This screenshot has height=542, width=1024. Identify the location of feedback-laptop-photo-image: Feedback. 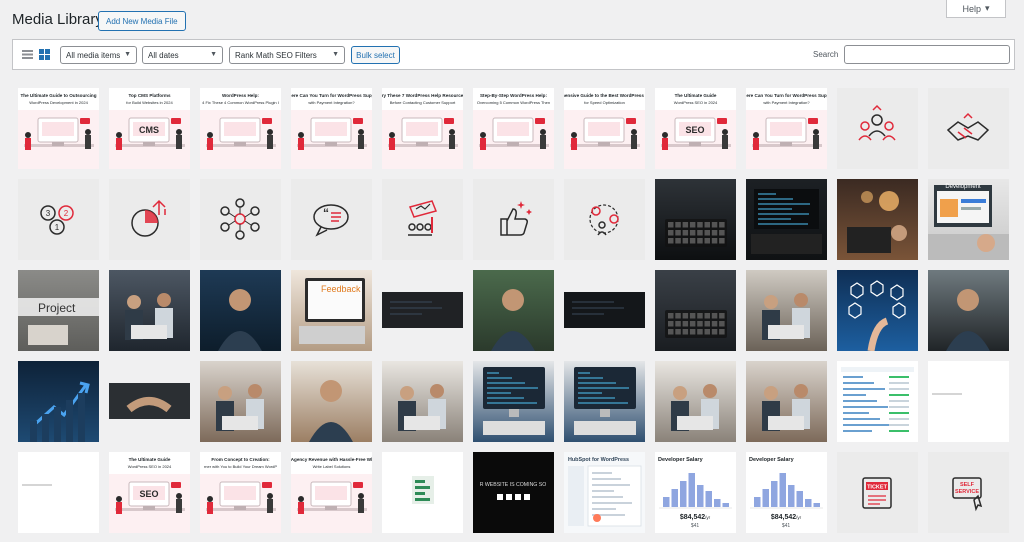
(331, 310).